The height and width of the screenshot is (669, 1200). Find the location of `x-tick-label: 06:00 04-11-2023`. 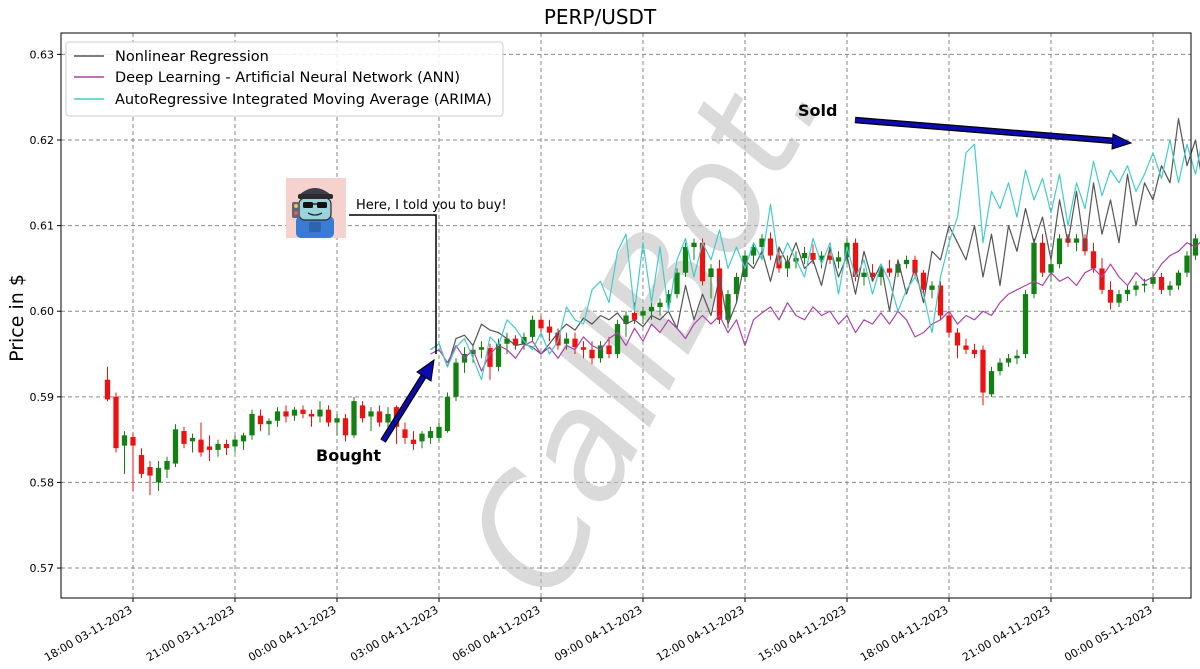

x-tick-label: 06:00 04-11-2023 is located at coordinates (496, 633).